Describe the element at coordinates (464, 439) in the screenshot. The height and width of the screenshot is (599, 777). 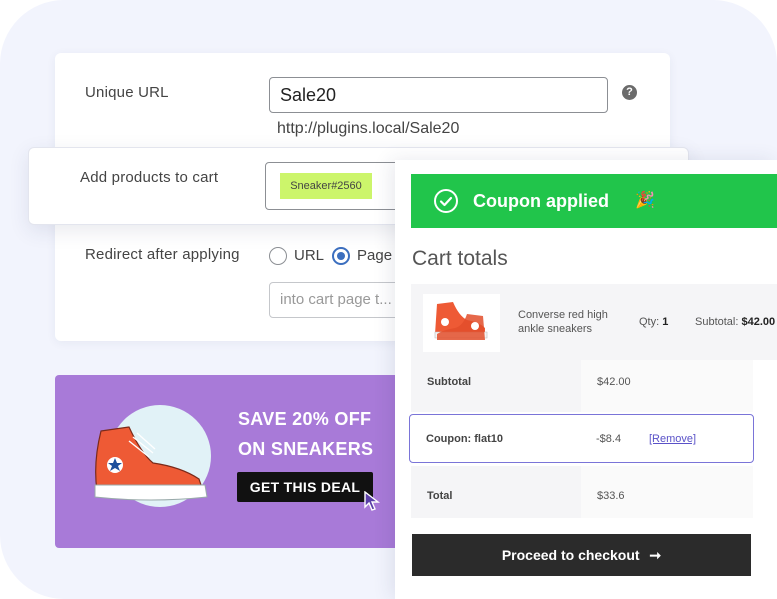
I see `coupon-label: Coupon: flat10` at that location.